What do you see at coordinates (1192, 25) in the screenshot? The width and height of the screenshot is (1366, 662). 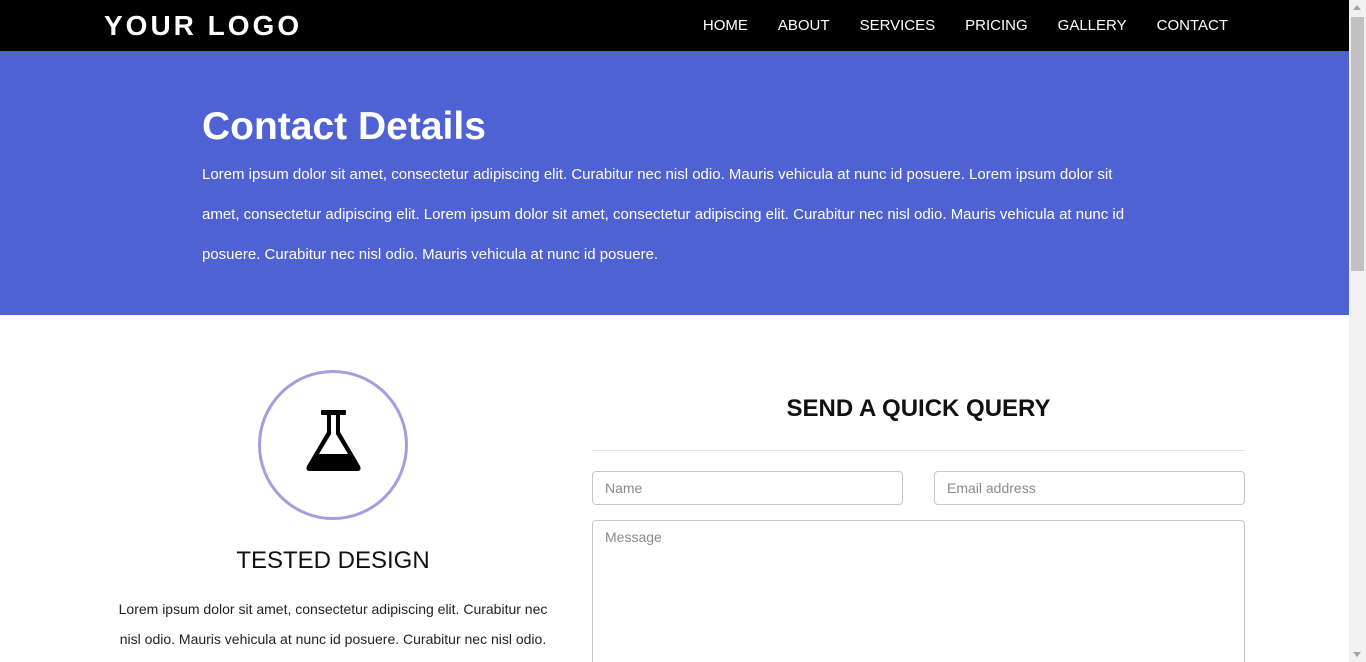 I see `nav-contact-link: CONTACT` at bounding box center [1192, 25].